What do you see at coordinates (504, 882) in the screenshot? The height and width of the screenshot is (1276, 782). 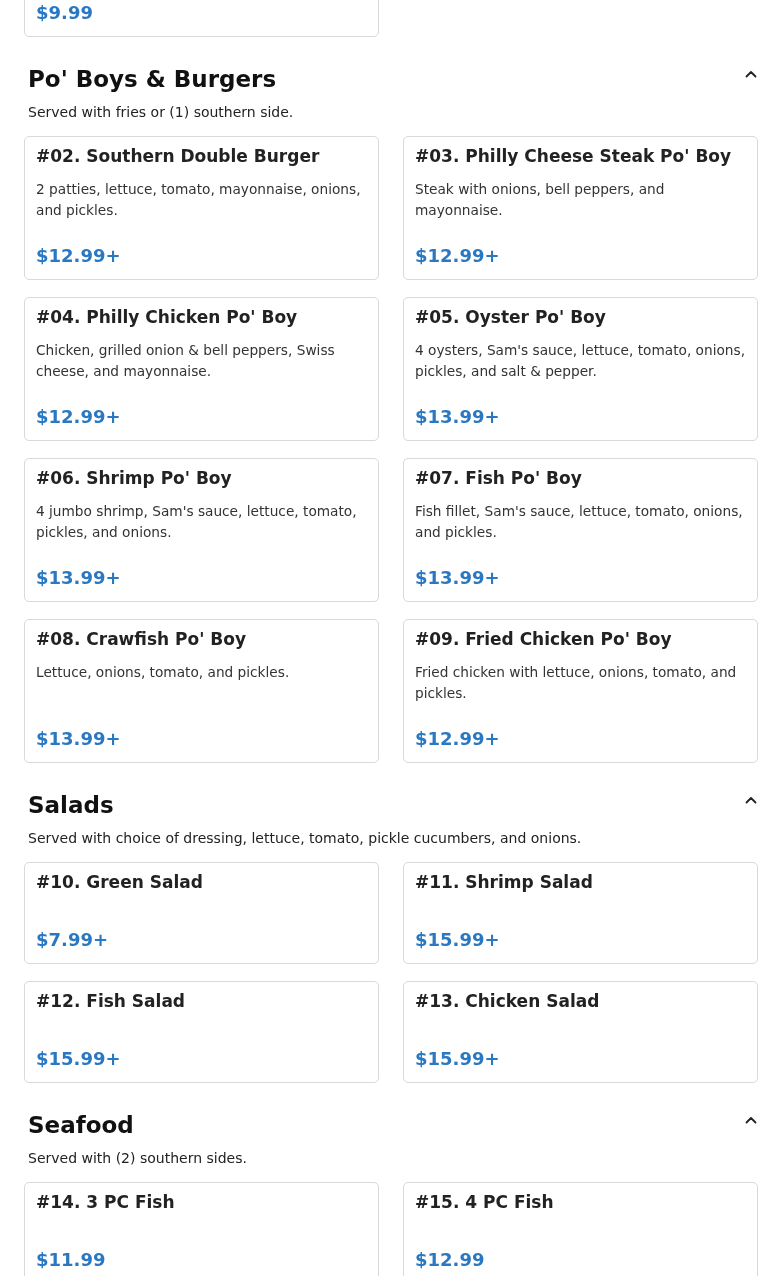 I see `item-name: #11. Shrimp Salad` at bounding box center [504, 882].